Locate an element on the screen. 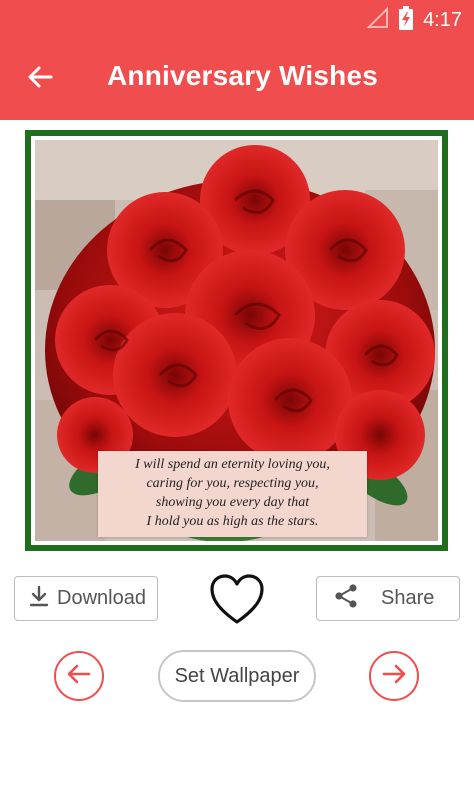 The width and height of the screenshot is (474, 790). status-icons: 4:17 is located at coordinates (414, 20).